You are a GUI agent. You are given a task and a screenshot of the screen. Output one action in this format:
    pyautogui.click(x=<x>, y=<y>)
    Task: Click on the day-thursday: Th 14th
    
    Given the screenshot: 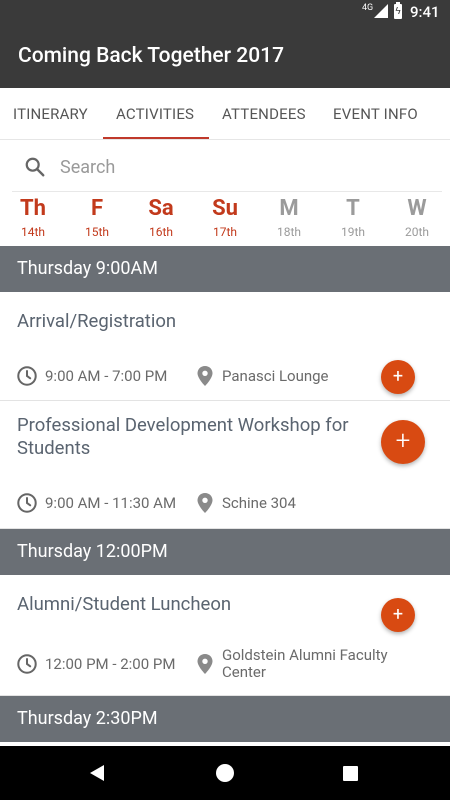 What is the action you would take?
    pyautogui.click(x=33, y=217)
    